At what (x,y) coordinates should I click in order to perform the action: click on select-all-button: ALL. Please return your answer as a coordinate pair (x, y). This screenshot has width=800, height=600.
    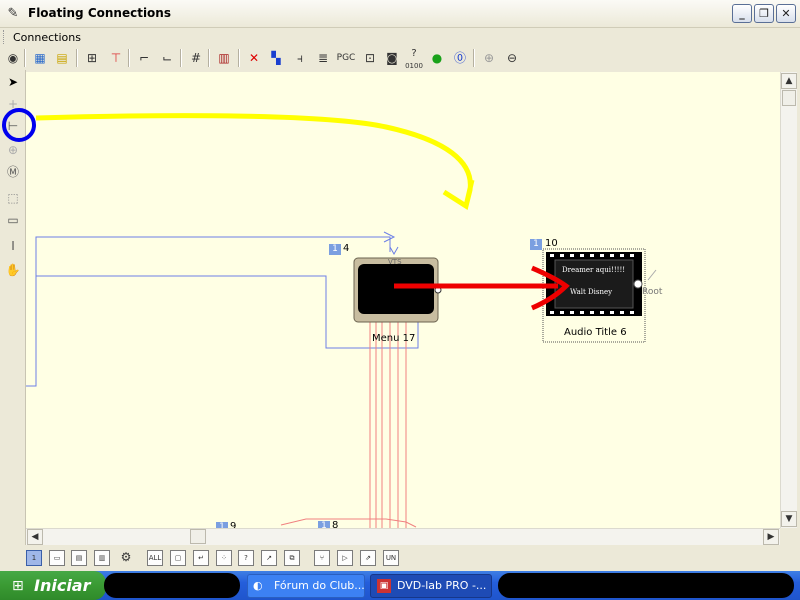
    Looking at the image, I should click on (155, 558).